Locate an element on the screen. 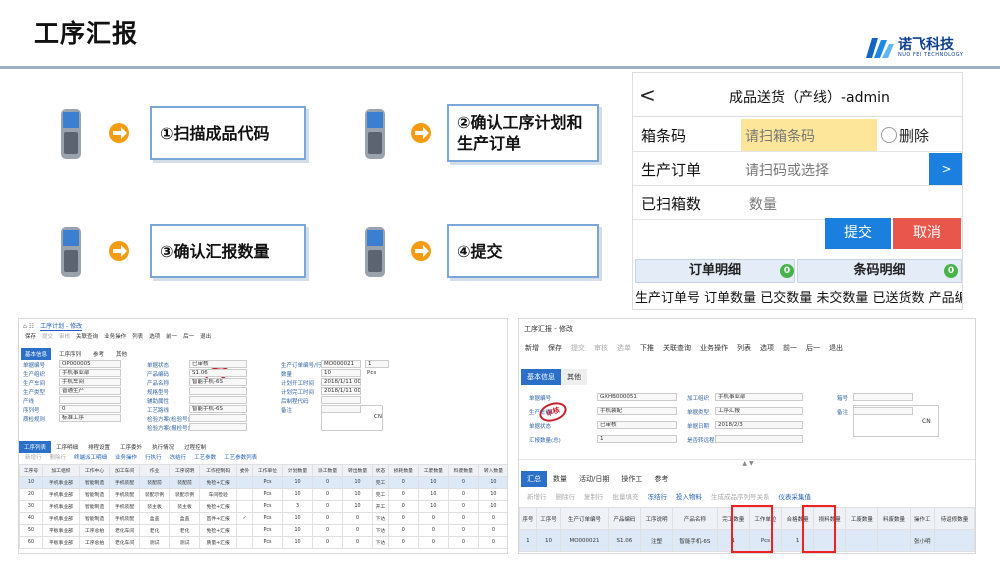  toolbar-button-4: 业务操作 is located at coordinates (115, 336).